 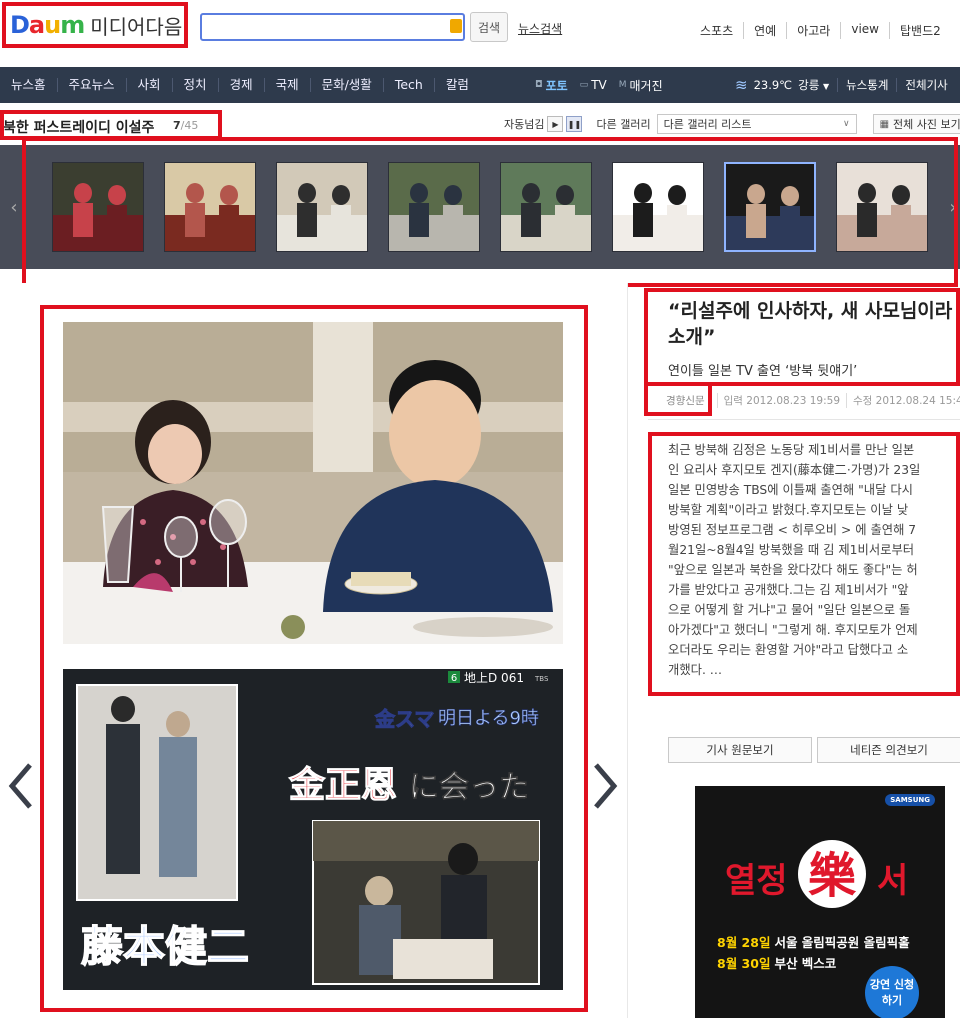 What do you see at coordinates (79, 128) in the screenshot?
I see `gallery-title: 북한 퍼스트레이디 이설주` at bounding box center [79, 128].